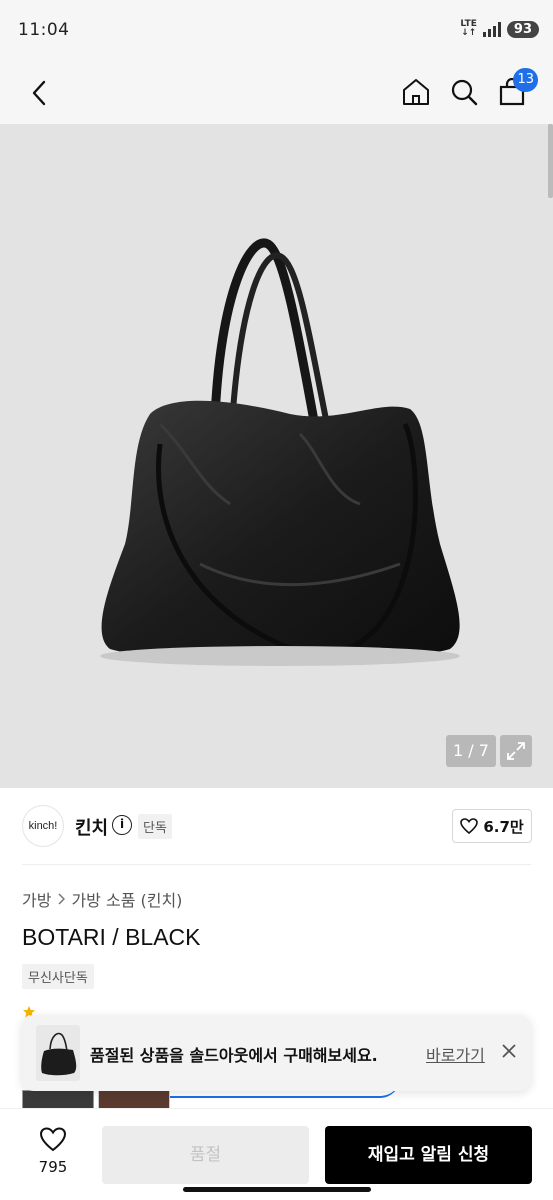 The image size is (553, 1200). What do you see at coordinates (36, 899) in the screenshot?
I see `breadcrumb-item: 가방` at bounding box center [36, 899].